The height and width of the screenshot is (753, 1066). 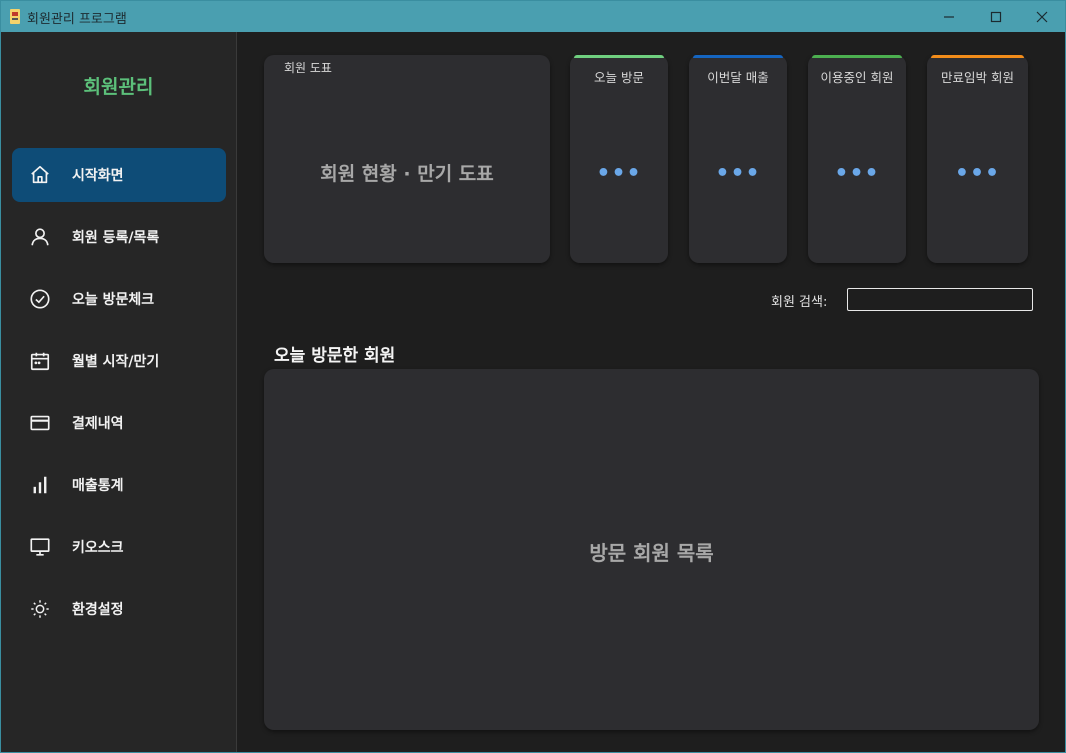 I want to click on maximize-button, so click(x=996, y=16).